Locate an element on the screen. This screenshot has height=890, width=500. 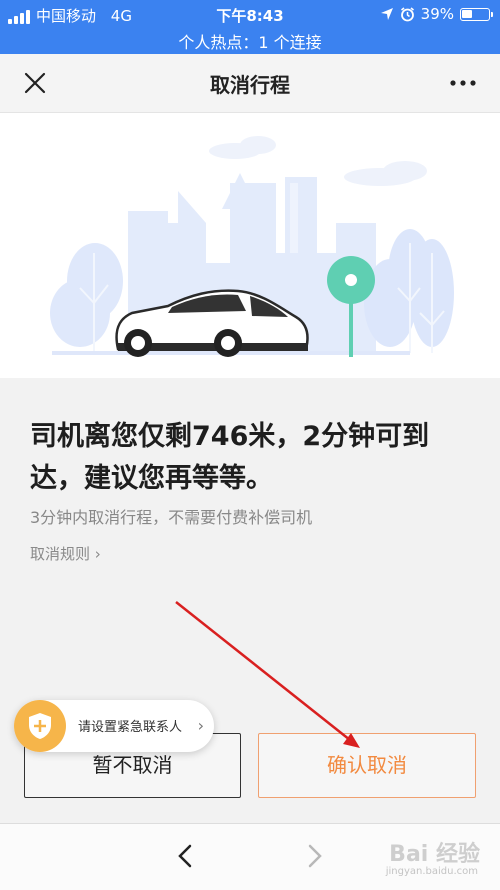
status-bar: 中国移动 4G 下午8:43 39% 个人热点：1 个连接 is located at coordinates (250, 27).